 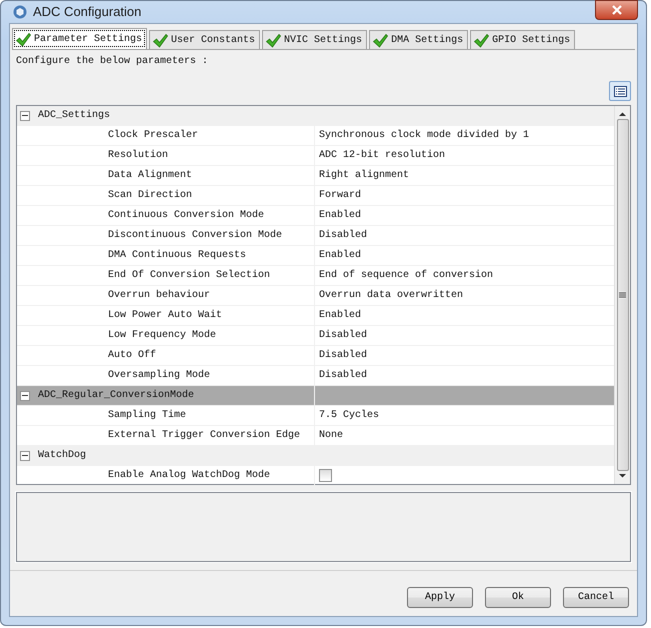 What do you see at coordinates (331, 435) in the screenshot?
I see `parameter-value: None` at bounding box center [331, 435].